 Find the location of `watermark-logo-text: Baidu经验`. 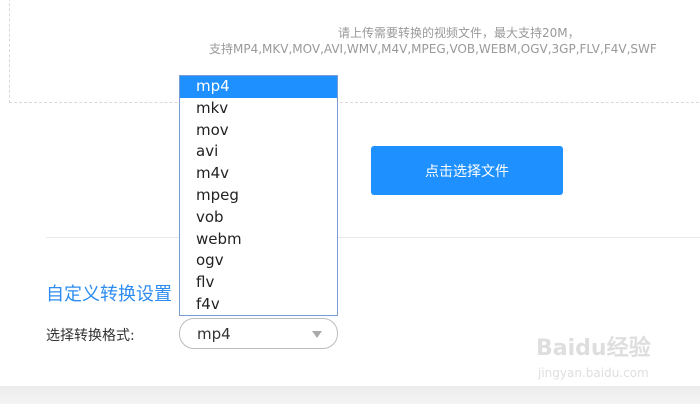

watermark-logo-text: Baidu经验 is located at coordinates (593, 348).